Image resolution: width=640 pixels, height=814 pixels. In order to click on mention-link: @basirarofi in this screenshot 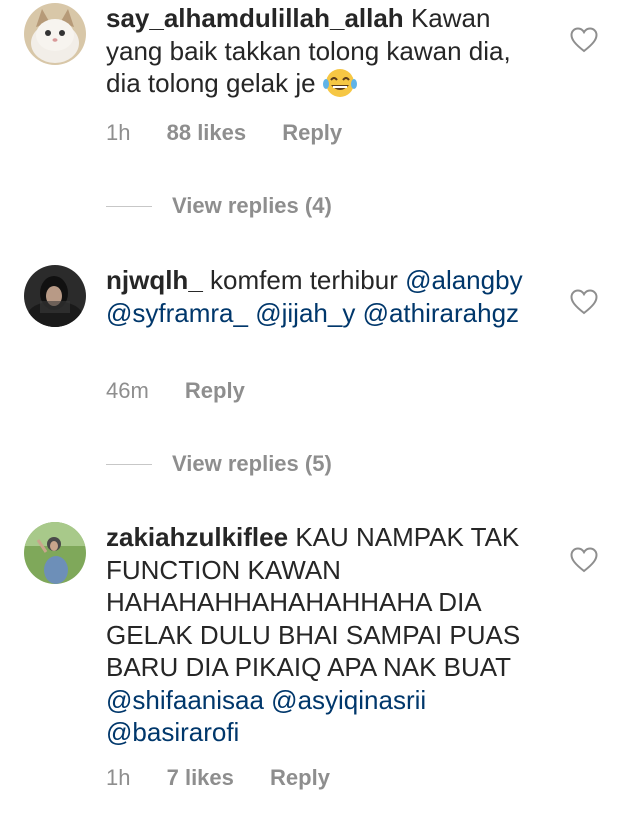, I will do `click(172, 732)`.